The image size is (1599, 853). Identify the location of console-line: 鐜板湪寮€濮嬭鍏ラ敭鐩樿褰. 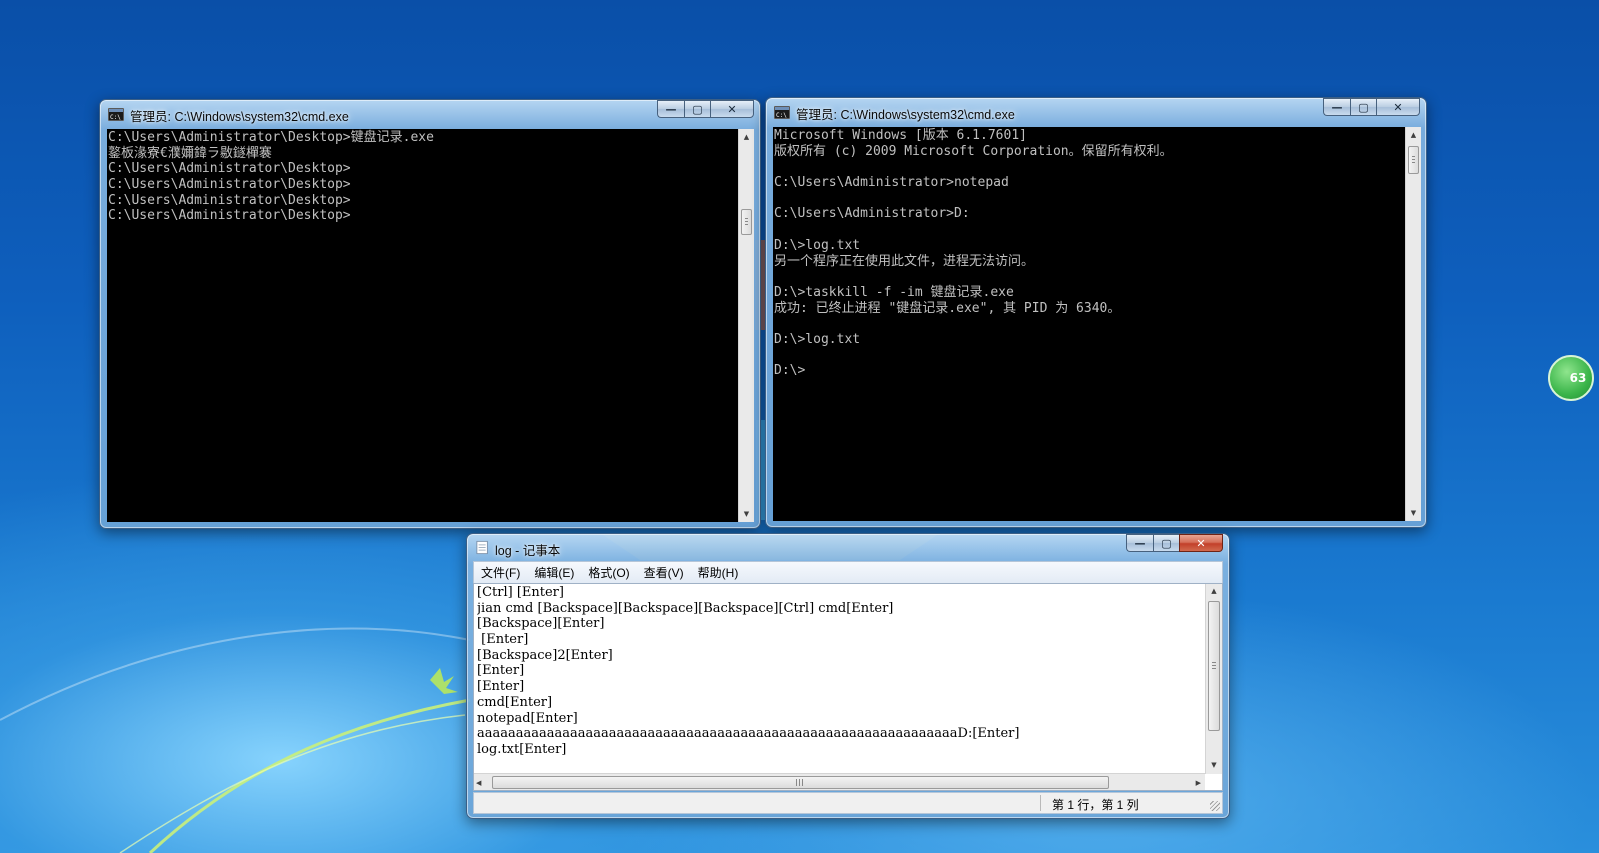
(190, 153).